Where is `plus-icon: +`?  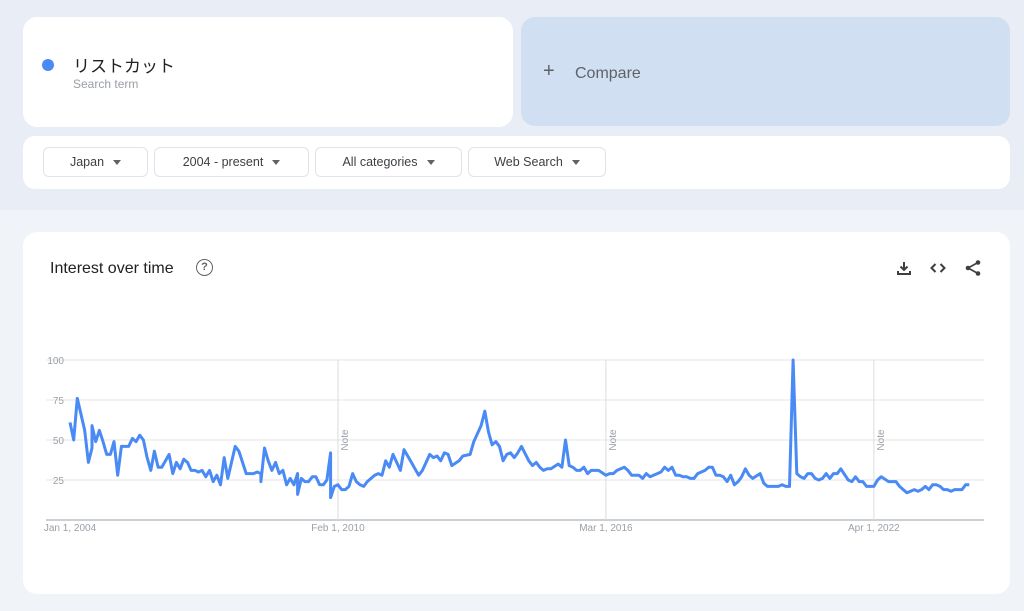
plus-icon: + is located at coordinates (549, 71).